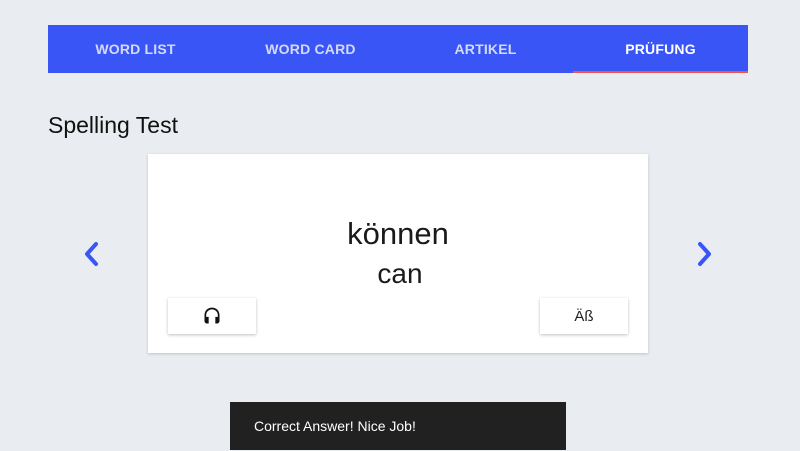  I want to click on next-button, so click(704, 254).